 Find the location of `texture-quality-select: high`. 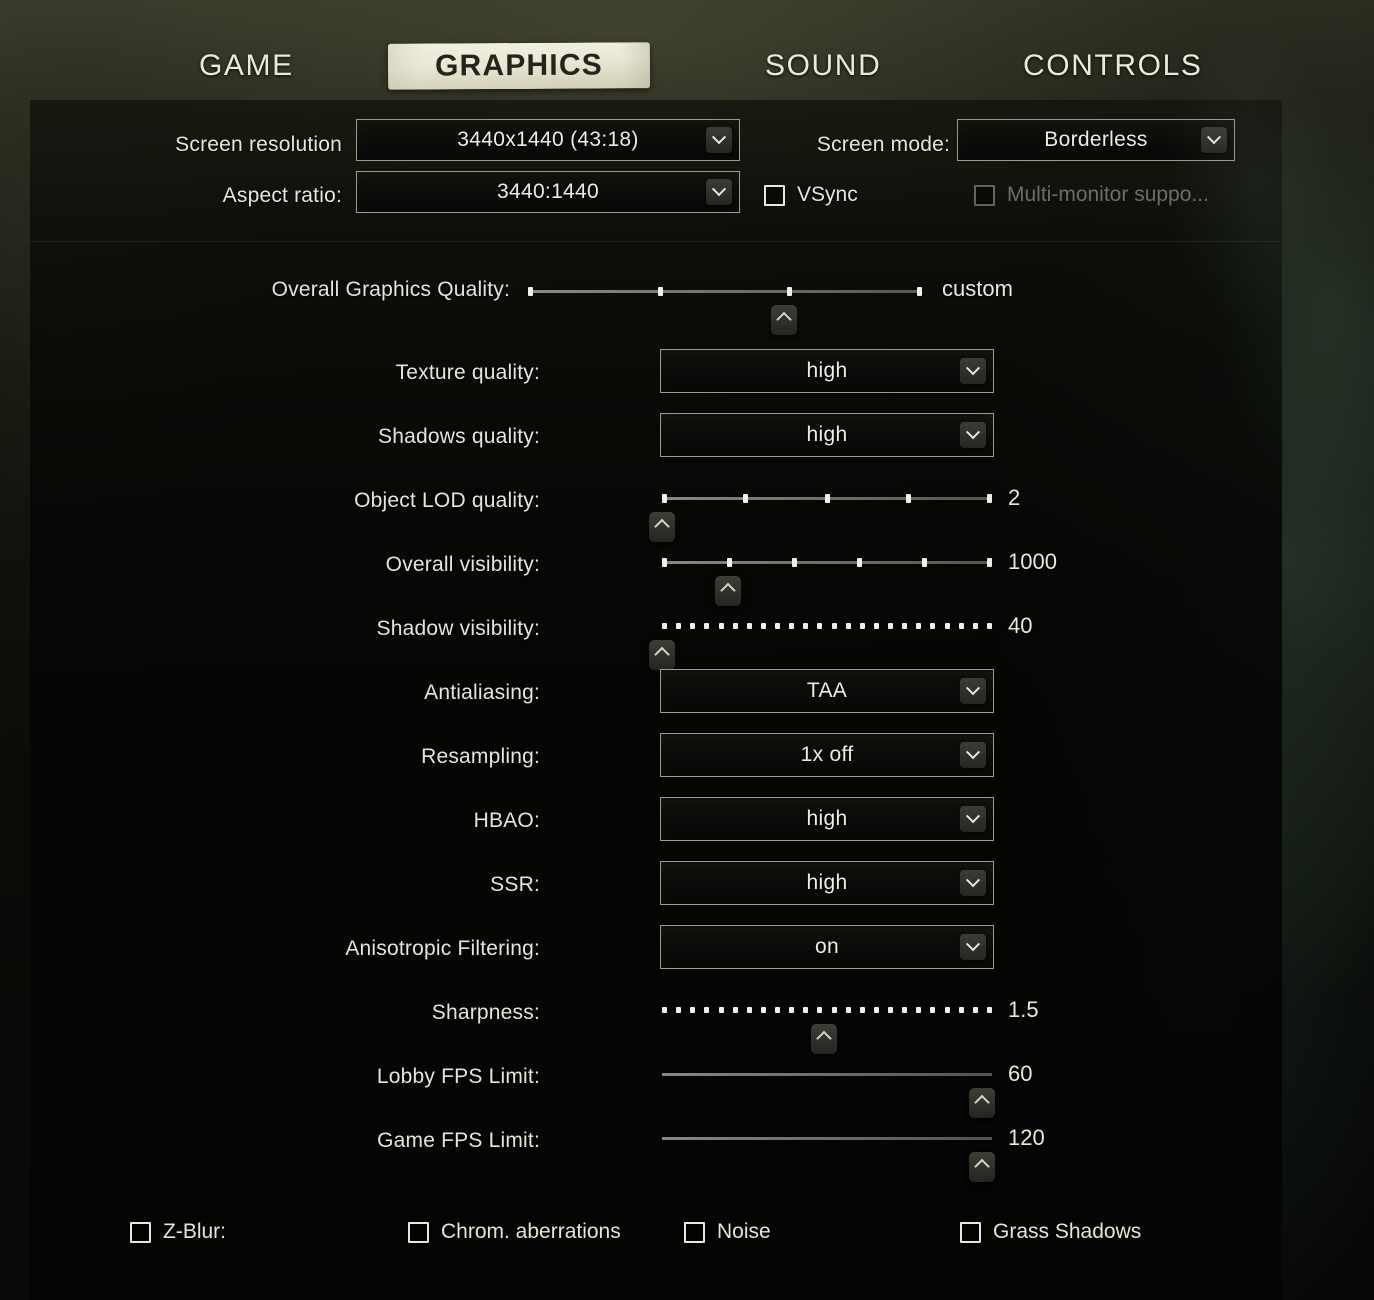

texture-quality-select: high is located at coordinates (827, 371).